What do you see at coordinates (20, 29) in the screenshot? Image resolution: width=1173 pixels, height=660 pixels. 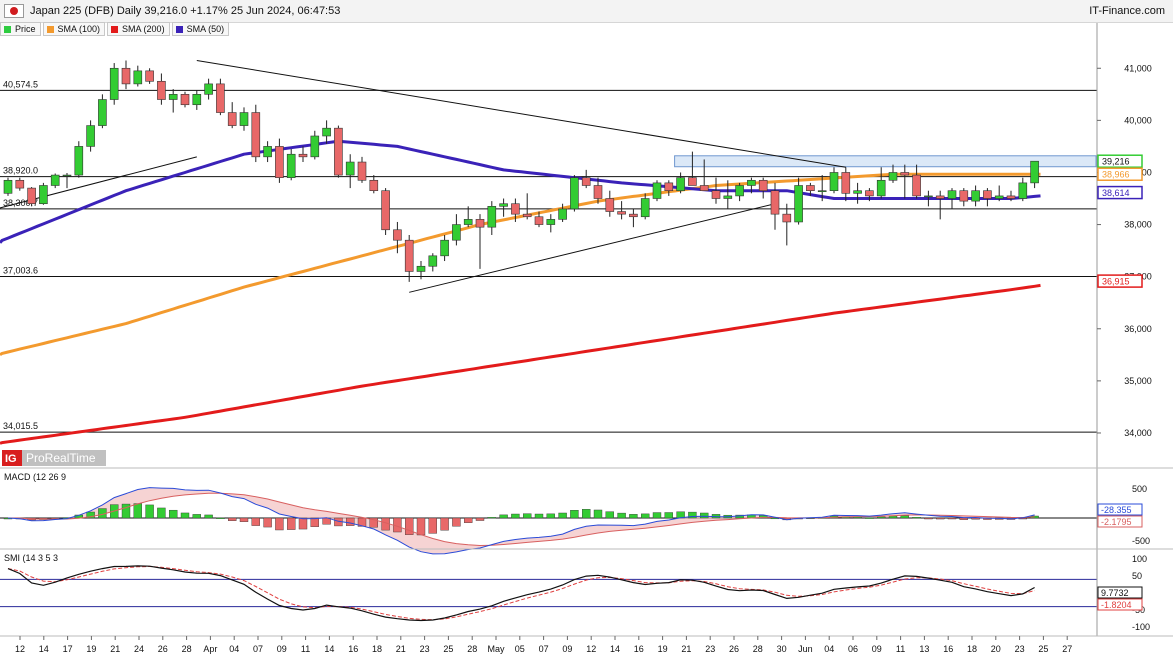 I see `legend-price: Price` at bounding box center [20, 29].